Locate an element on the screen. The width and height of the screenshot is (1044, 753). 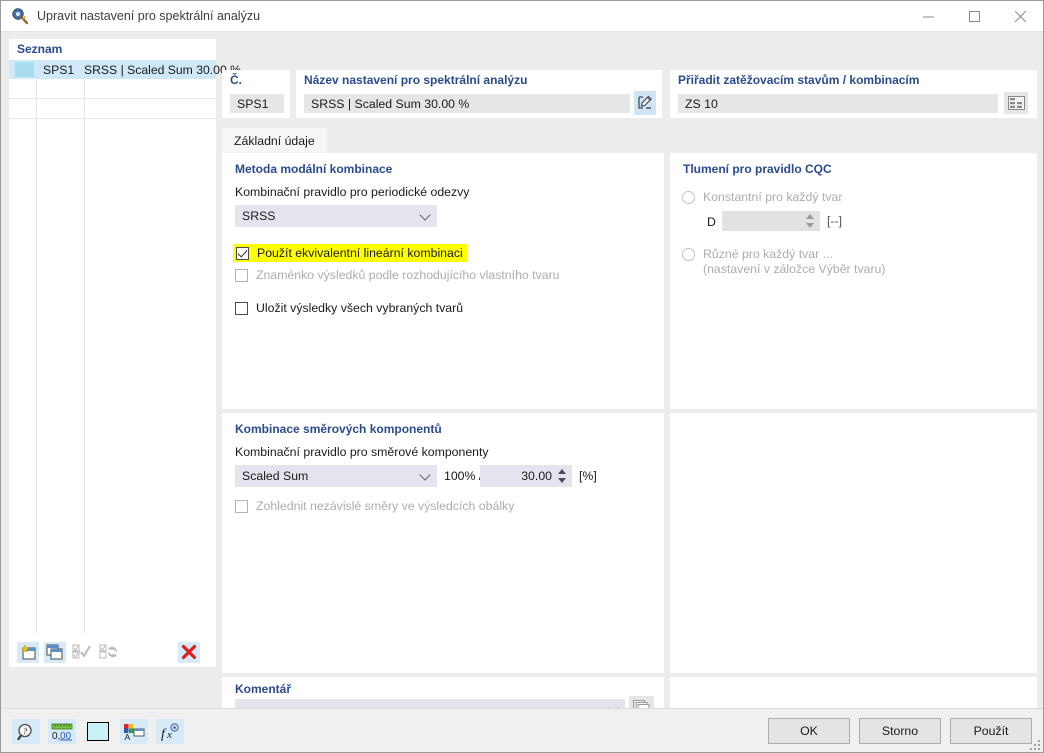
directional-factor-prefix: 100% / is located at coordinates (463, 476).